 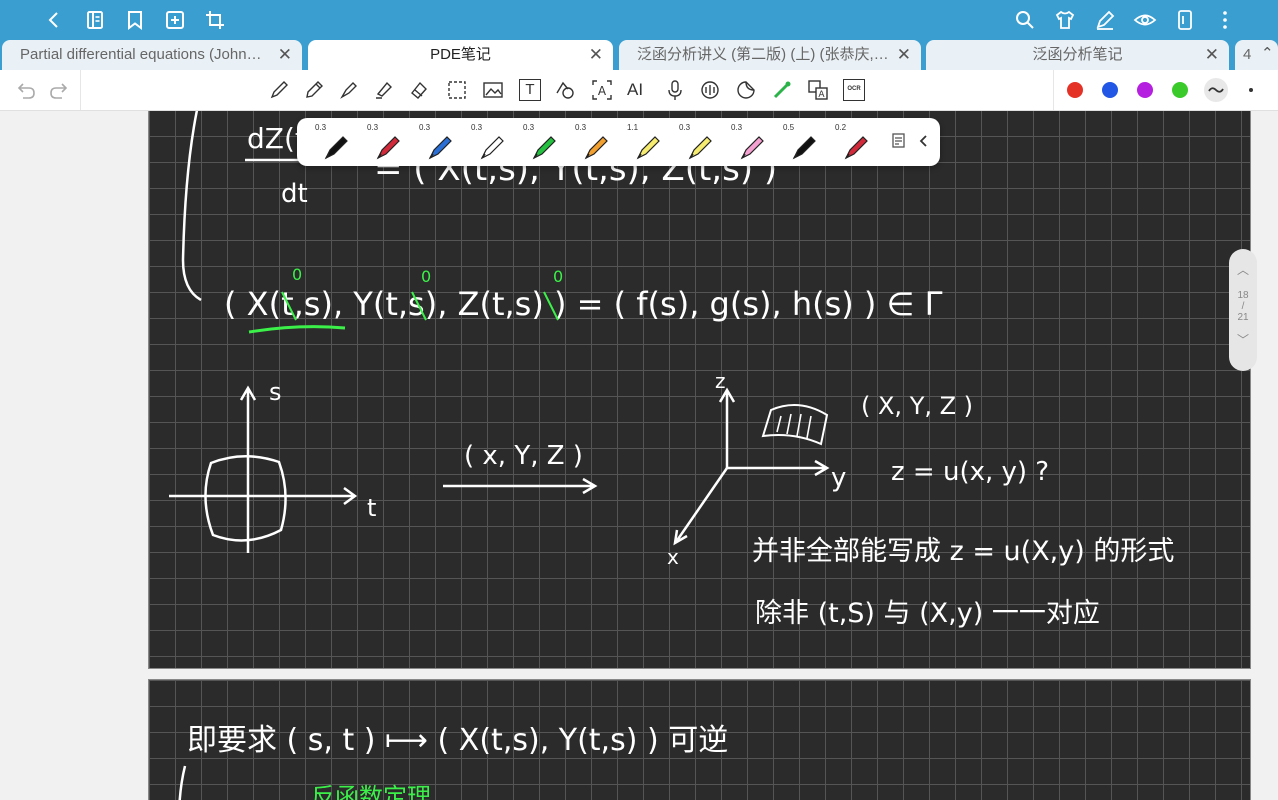 What do you see at coordinates (746, 90) in the screenshot?
I see `sticker-icon` at bounding box center [746, 90].